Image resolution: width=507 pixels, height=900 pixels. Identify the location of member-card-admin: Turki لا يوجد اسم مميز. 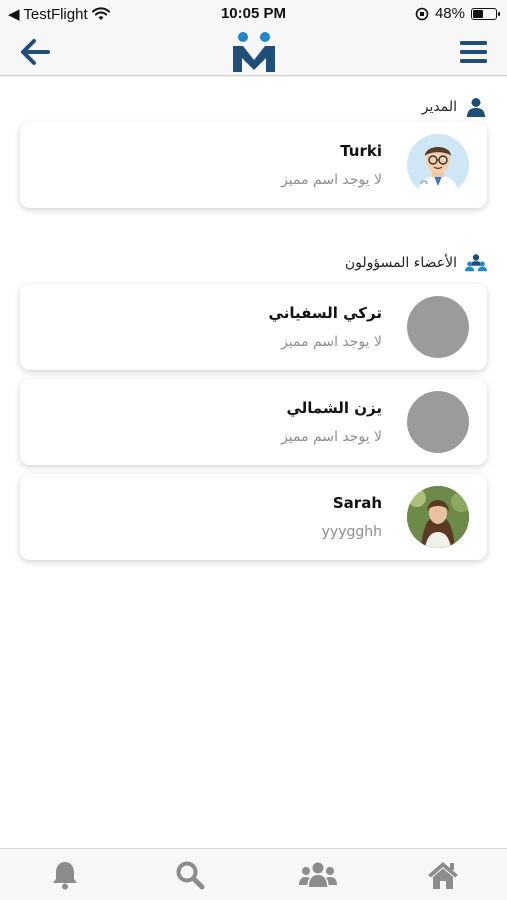
(253, 165).